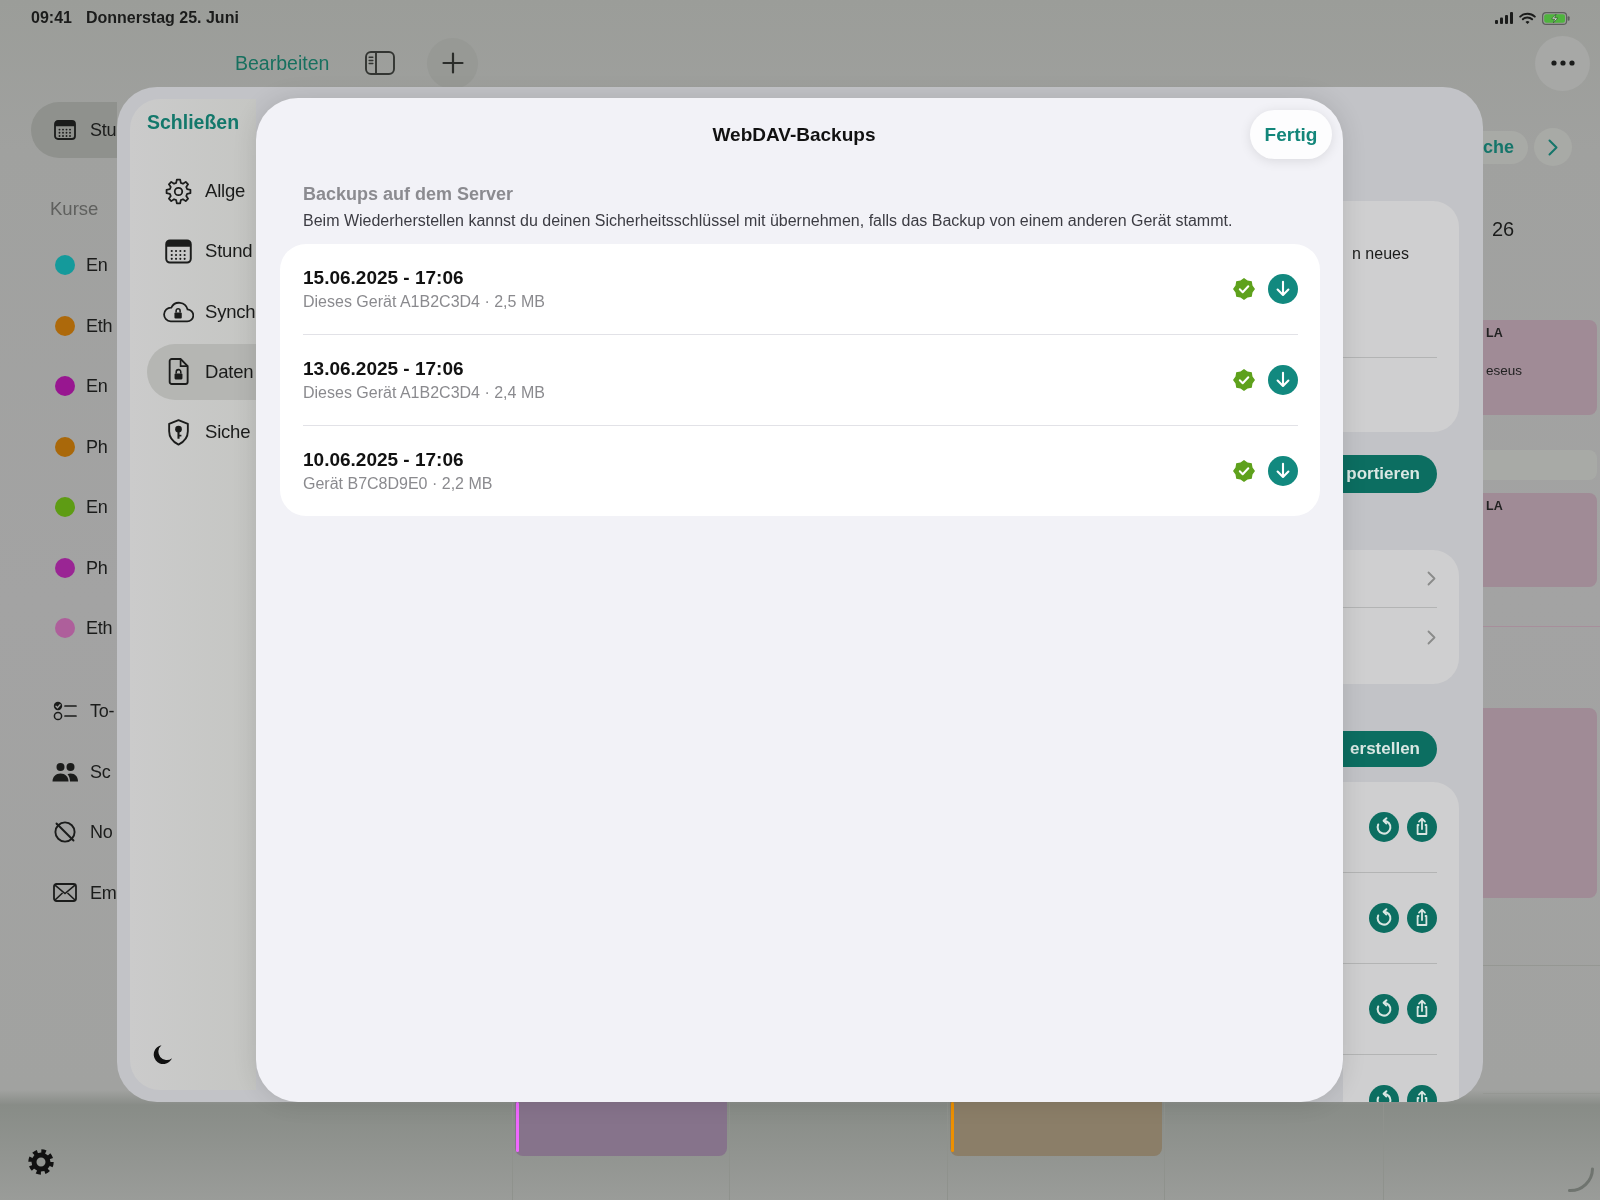 This screenshot has height=1200, width=1600. What do you see at coordinates (794, 134) in the screenshot?
I see `sheet-title: WebDAV-Backups` at bounding box center [794, 134].